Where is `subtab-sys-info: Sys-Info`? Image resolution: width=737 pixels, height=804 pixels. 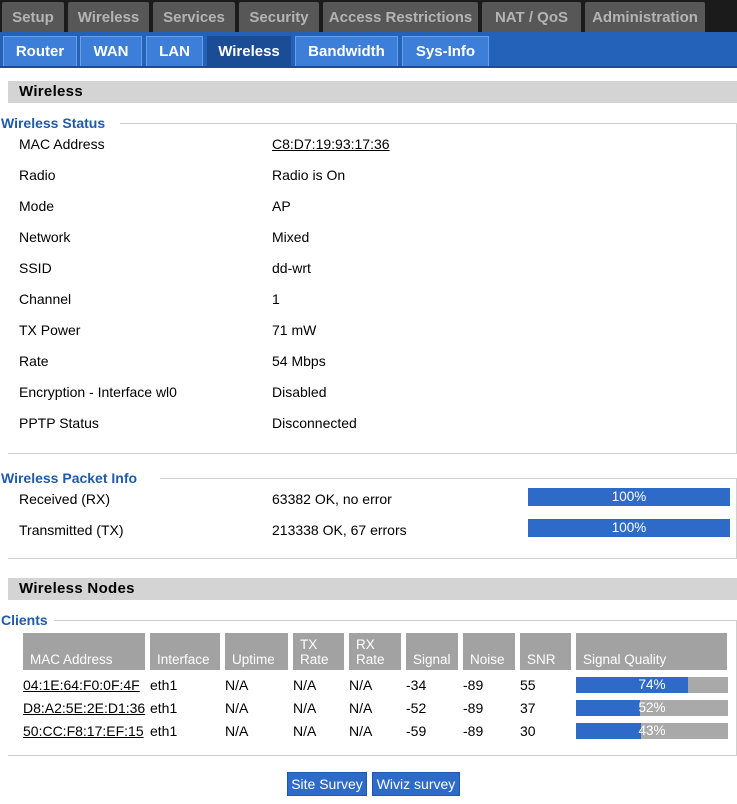 subtab-sys-info: Sys-Info is located at coordinates (445, 51).